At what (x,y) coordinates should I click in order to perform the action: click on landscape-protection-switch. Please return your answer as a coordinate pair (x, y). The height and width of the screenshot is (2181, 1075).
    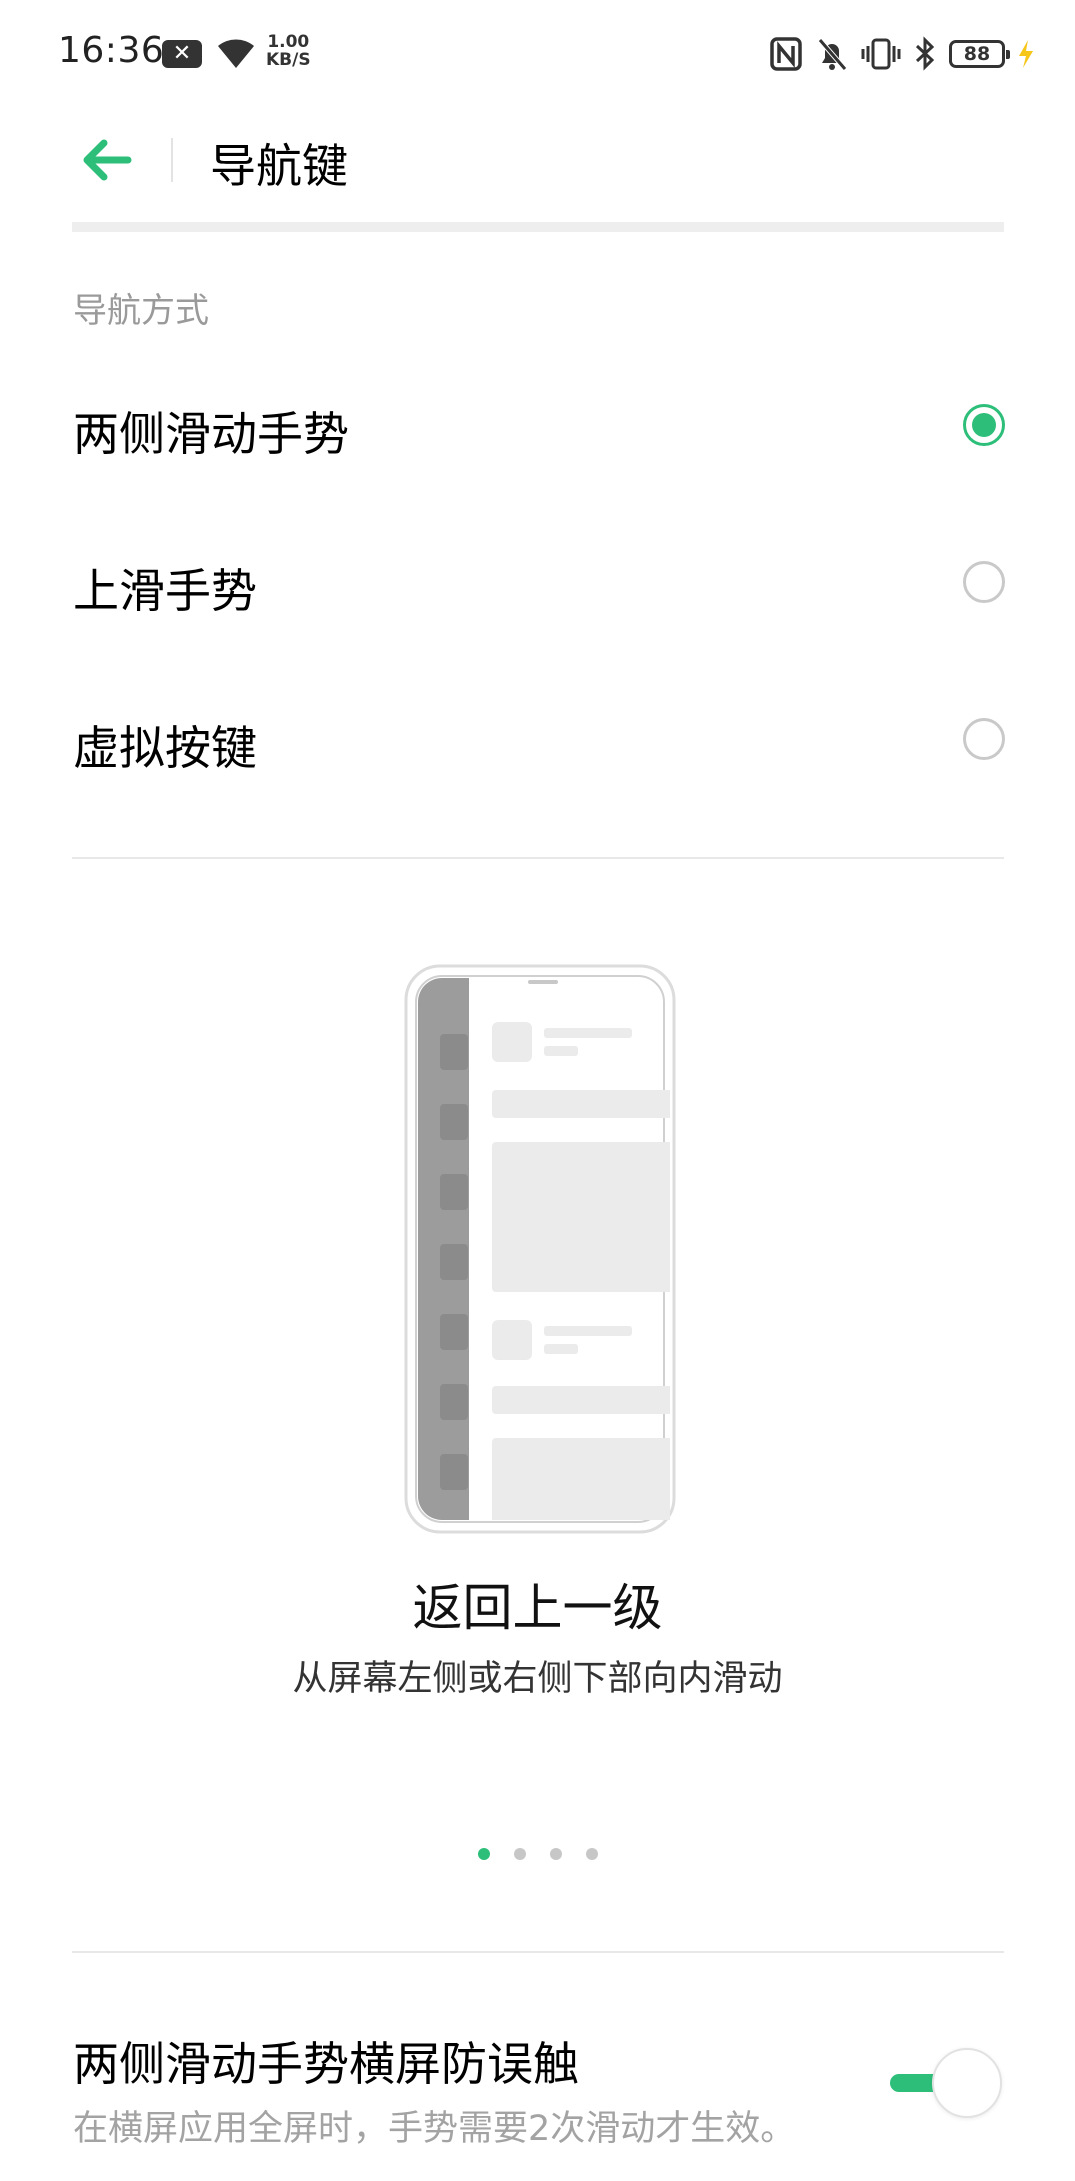
    Looking at the image, I should click on (948, 2083).